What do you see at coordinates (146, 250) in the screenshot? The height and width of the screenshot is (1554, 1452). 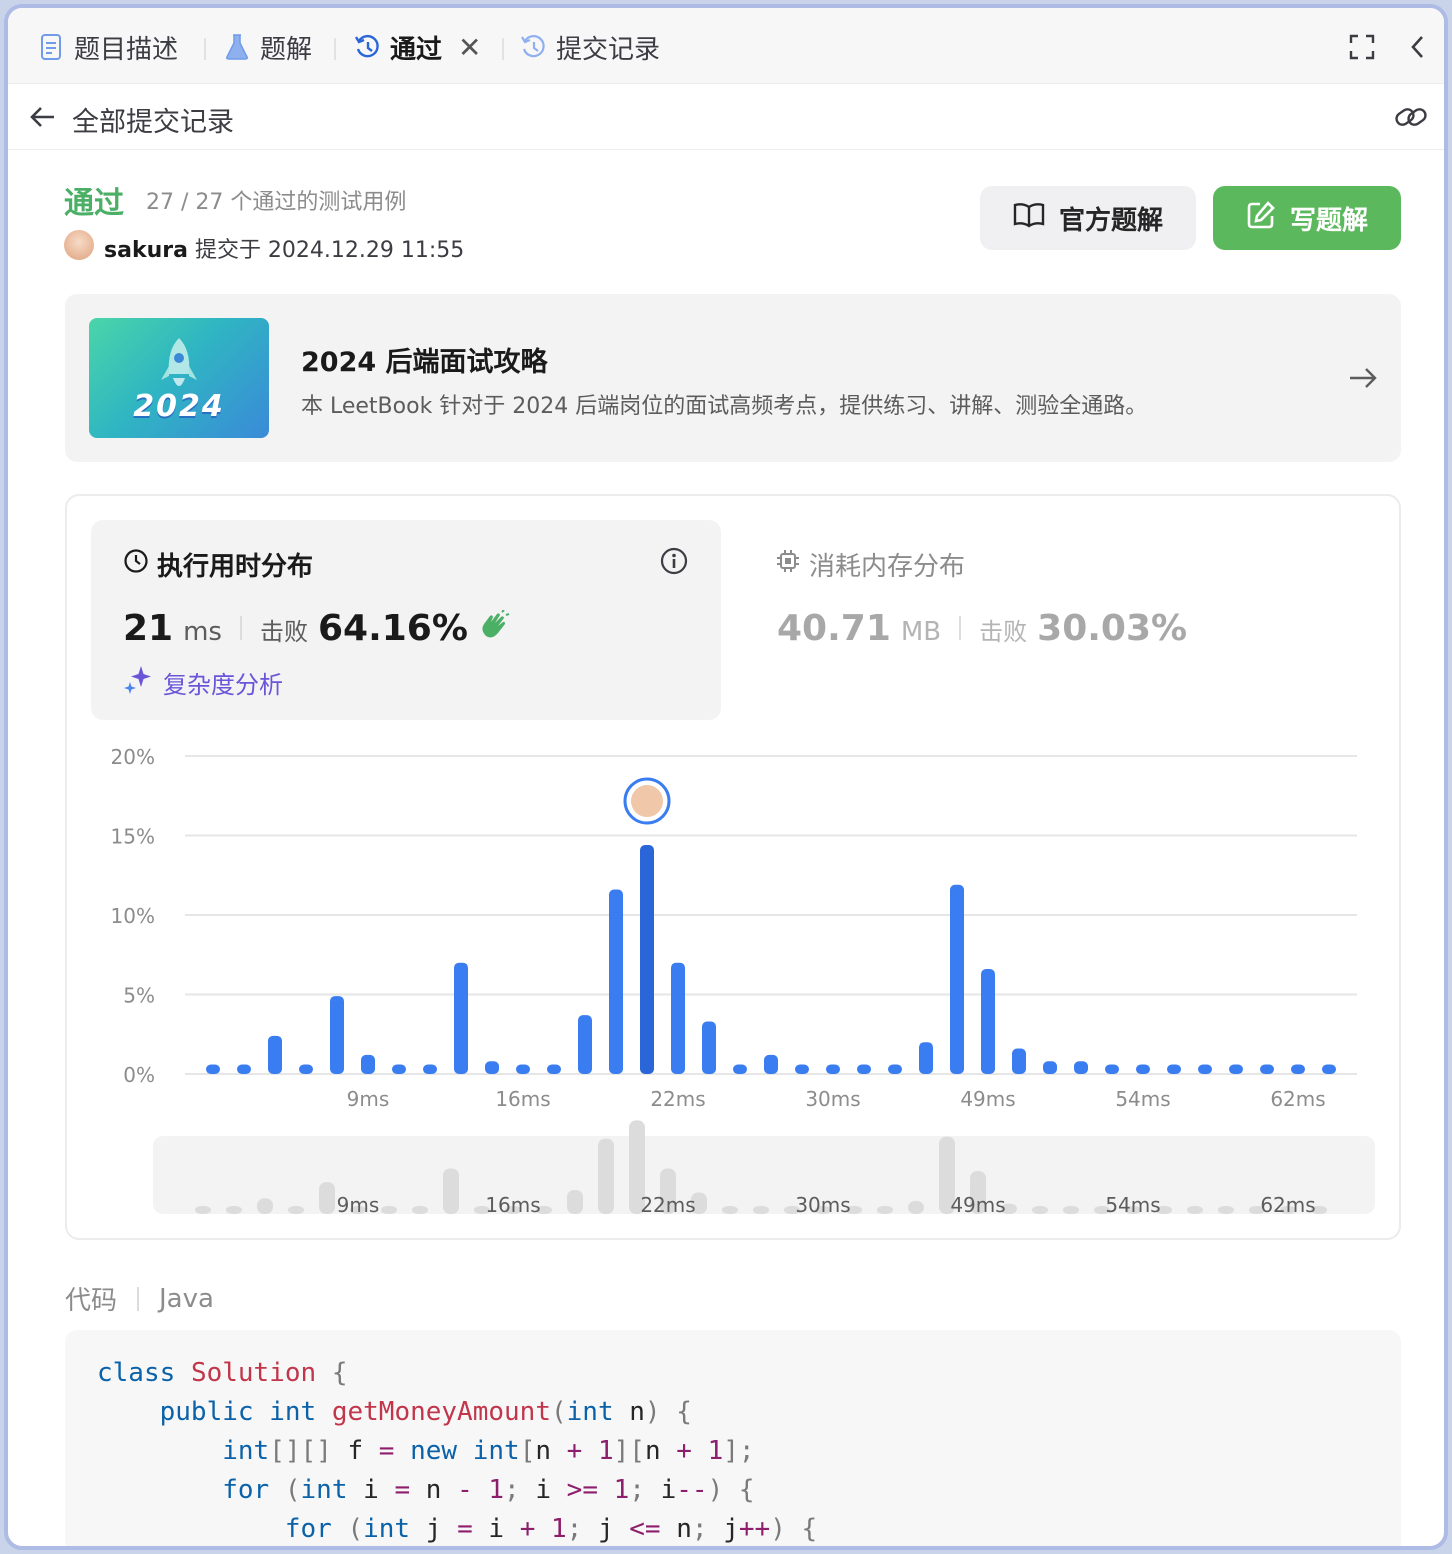 I see `username: sakura` at bounding box center [146, 250].